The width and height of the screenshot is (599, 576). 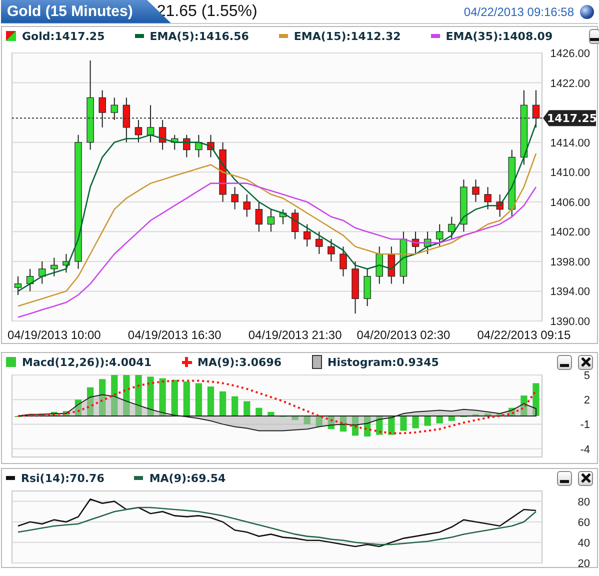 I want to click on axis-label: 1390.00, so click(x=570, y=322).